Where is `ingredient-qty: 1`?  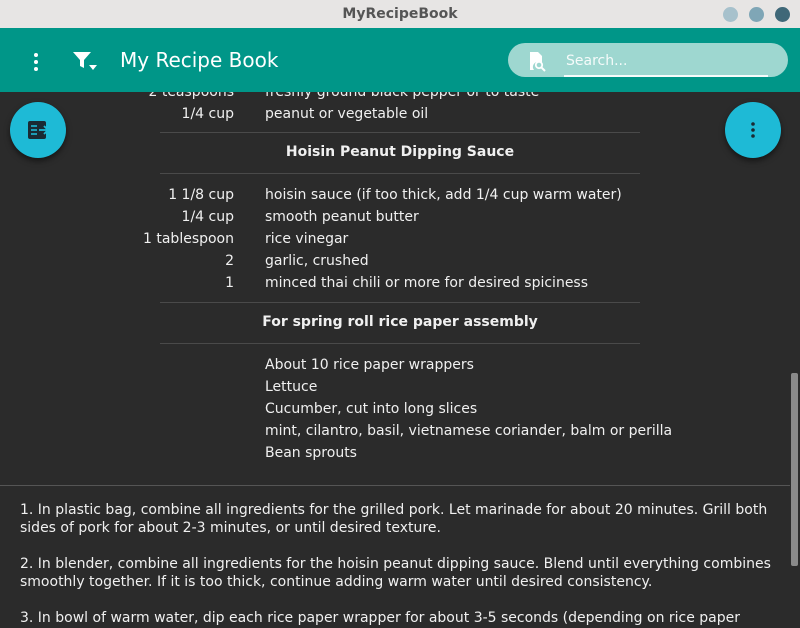
ingredient-qty: 1 is located at coordinates (229, 283).